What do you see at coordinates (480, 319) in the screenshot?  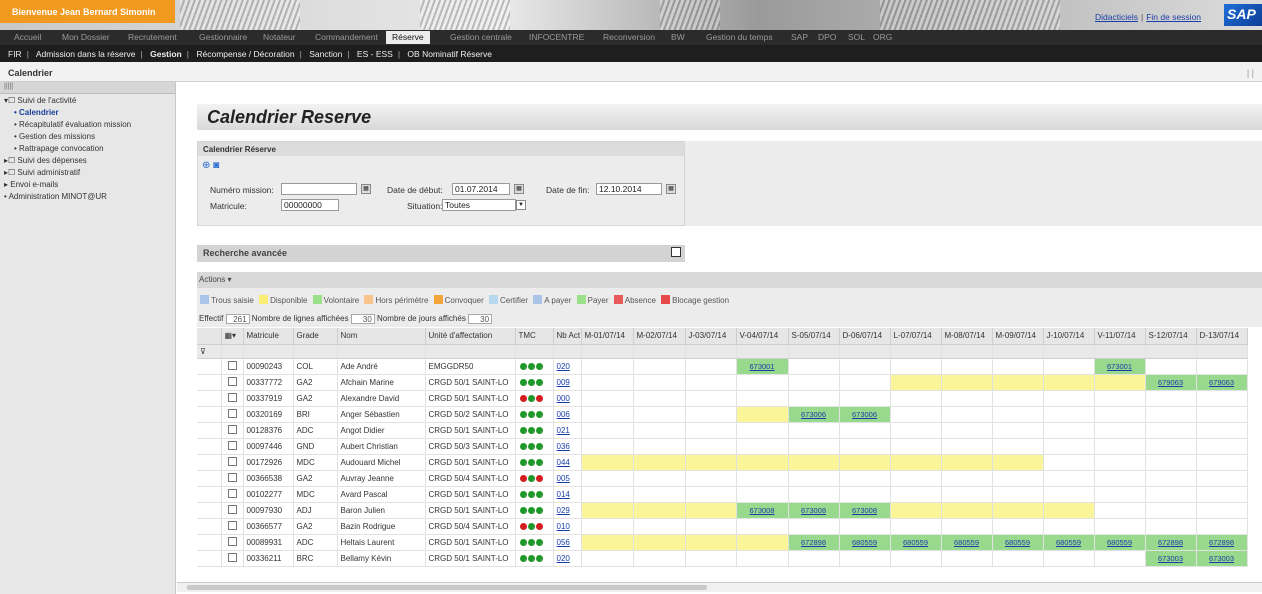 I see `jours-input: 30` at bounding box center [480, 319].